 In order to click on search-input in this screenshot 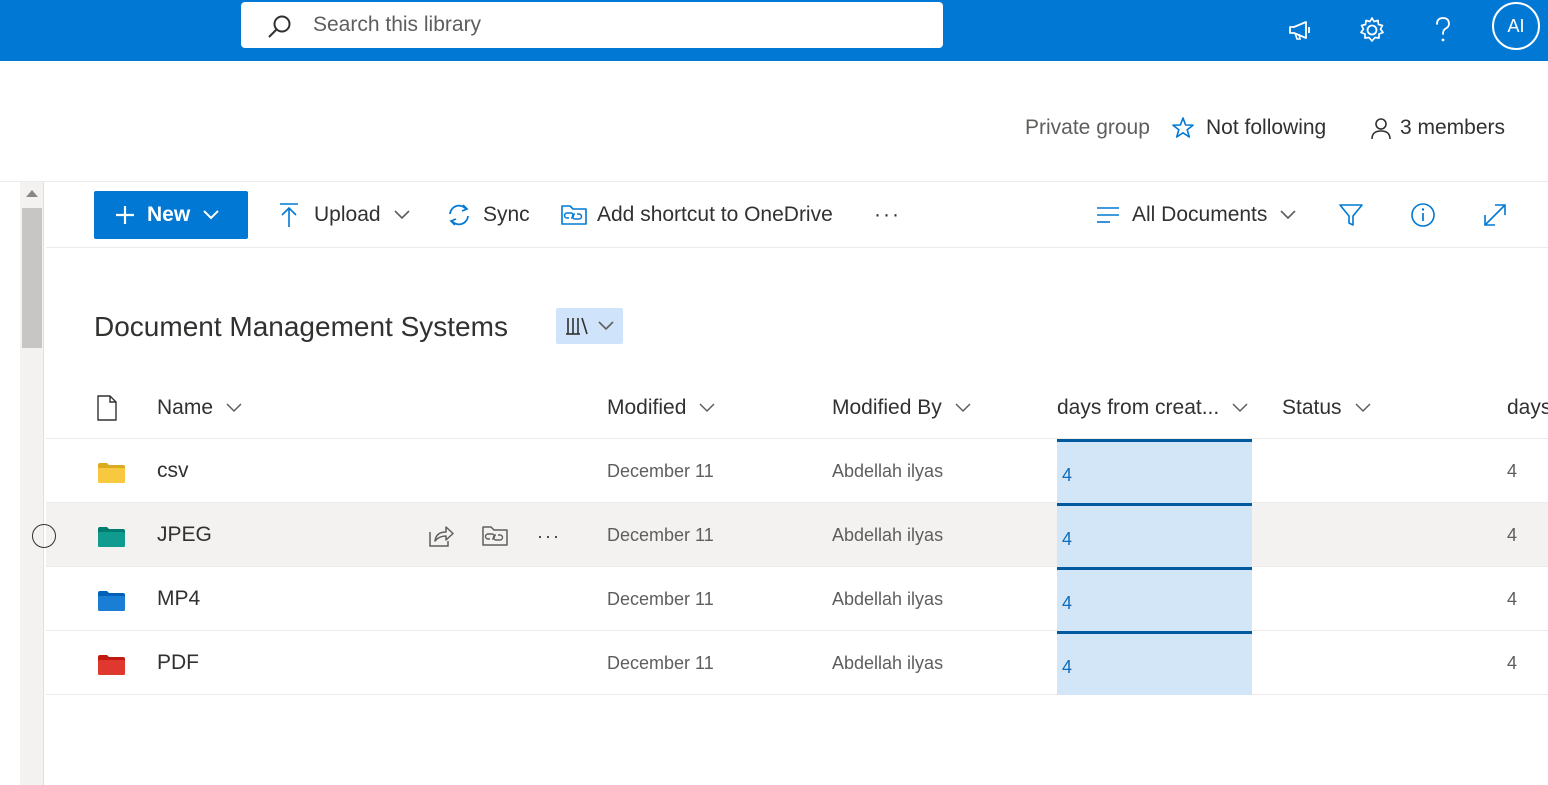, I will do `click(613, 25)`.